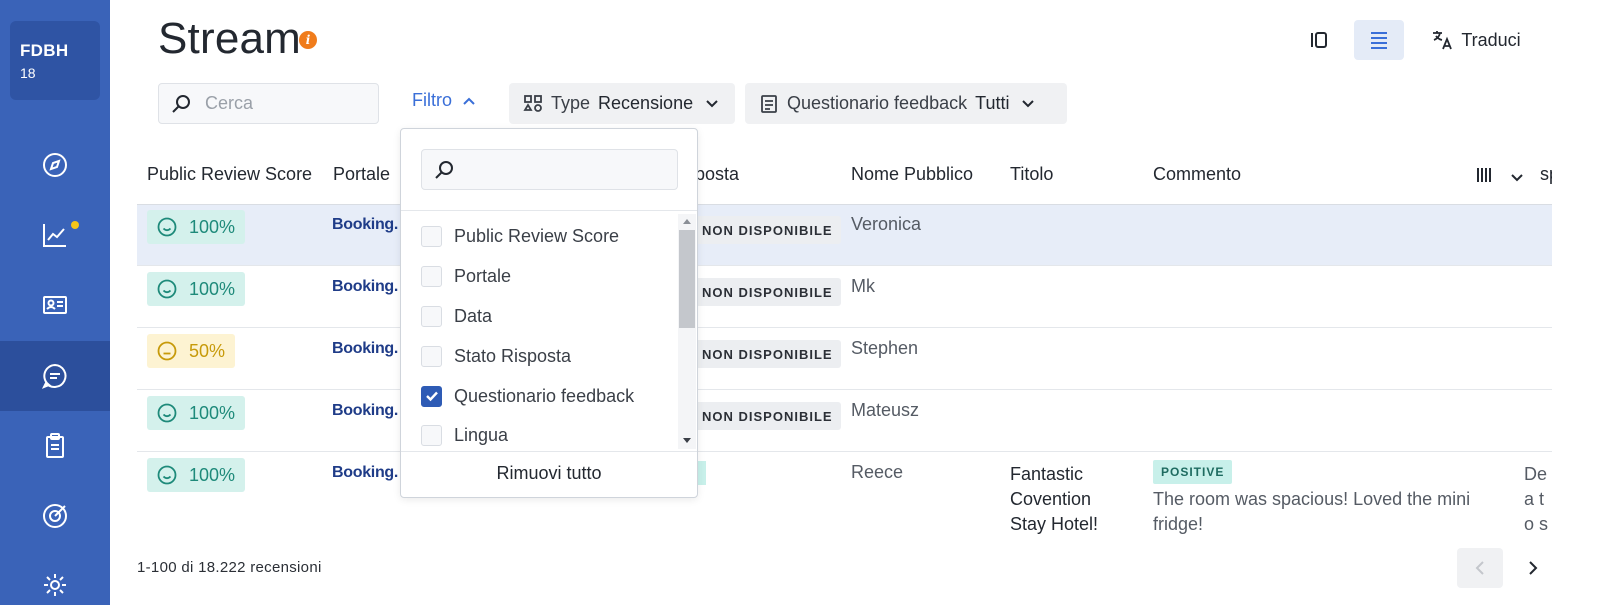  I want to click on clipboard-icon, so click(55, 445).